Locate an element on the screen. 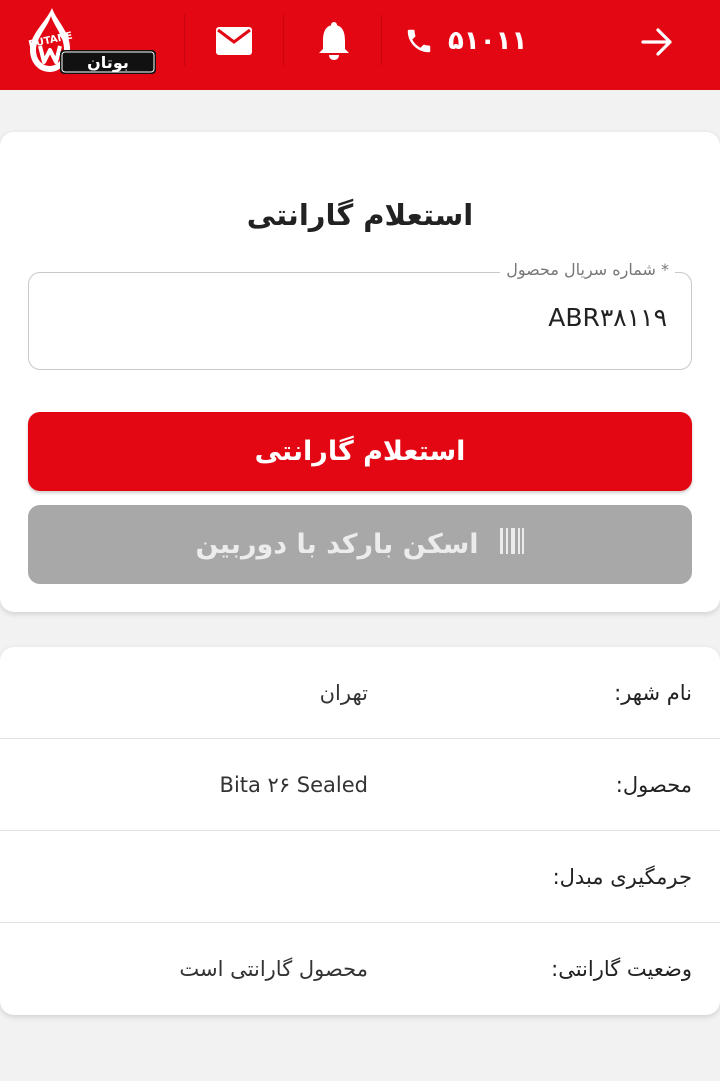  bell-icon is located at coordinates (334, 41).